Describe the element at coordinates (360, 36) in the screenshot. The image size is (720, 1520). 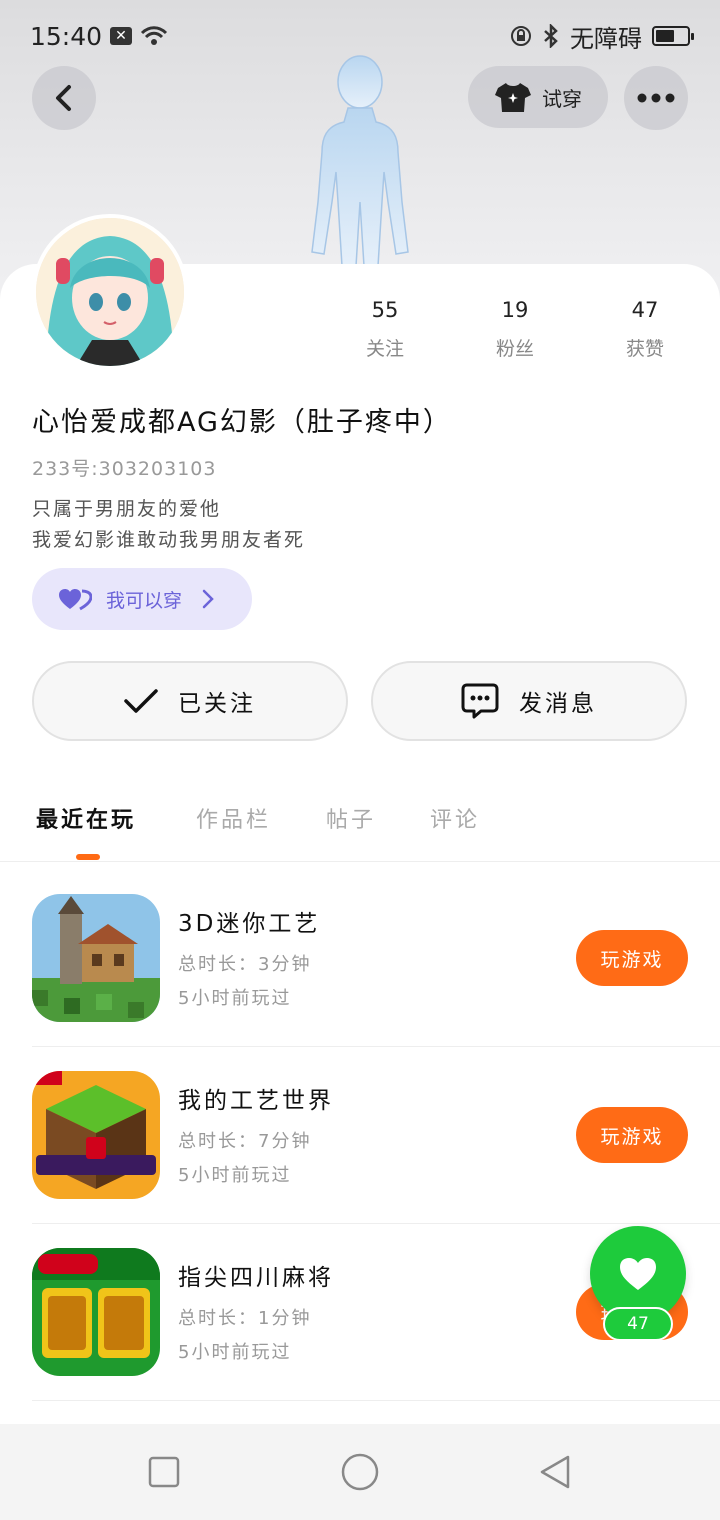
I see `status-bar: 15:40 ✕ 无障碍` at that location.